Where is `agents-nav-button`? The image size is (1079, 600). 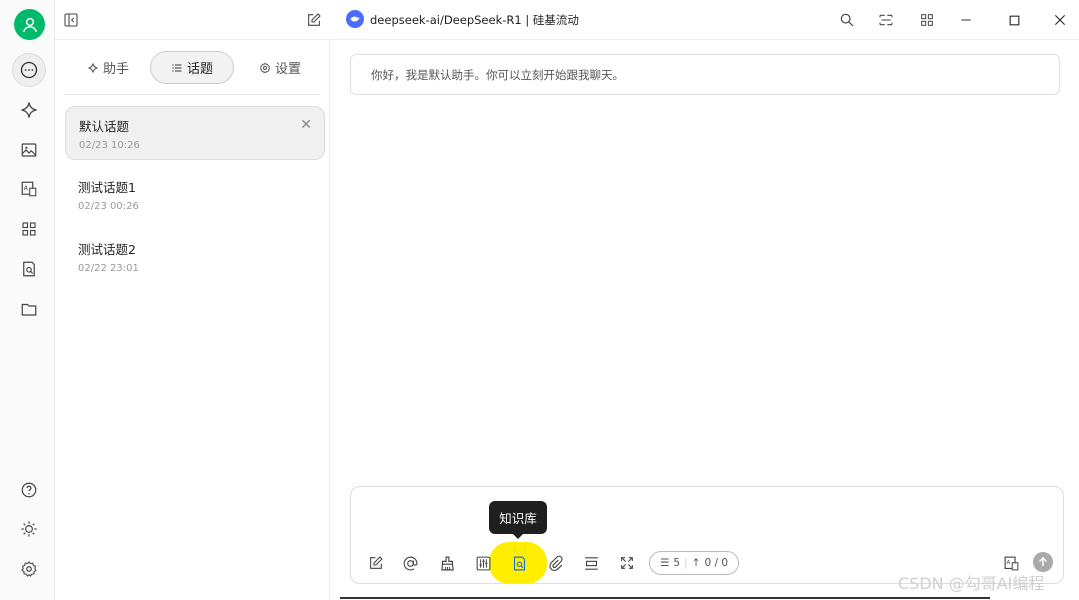
agents-nav-button is located at coordinates (29, 110).